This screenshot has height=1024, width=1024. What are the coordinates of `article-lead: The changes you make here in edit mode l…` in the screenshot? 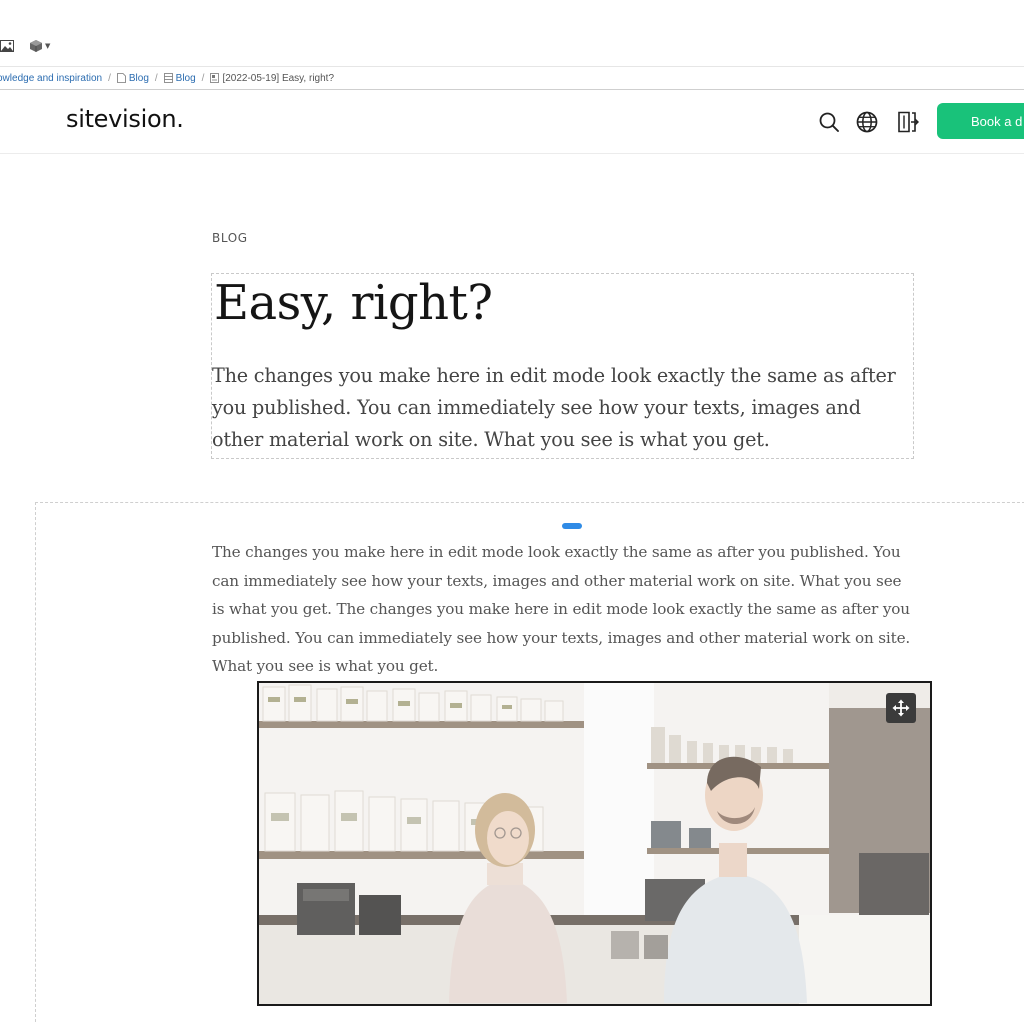 It's located at (563, 408).